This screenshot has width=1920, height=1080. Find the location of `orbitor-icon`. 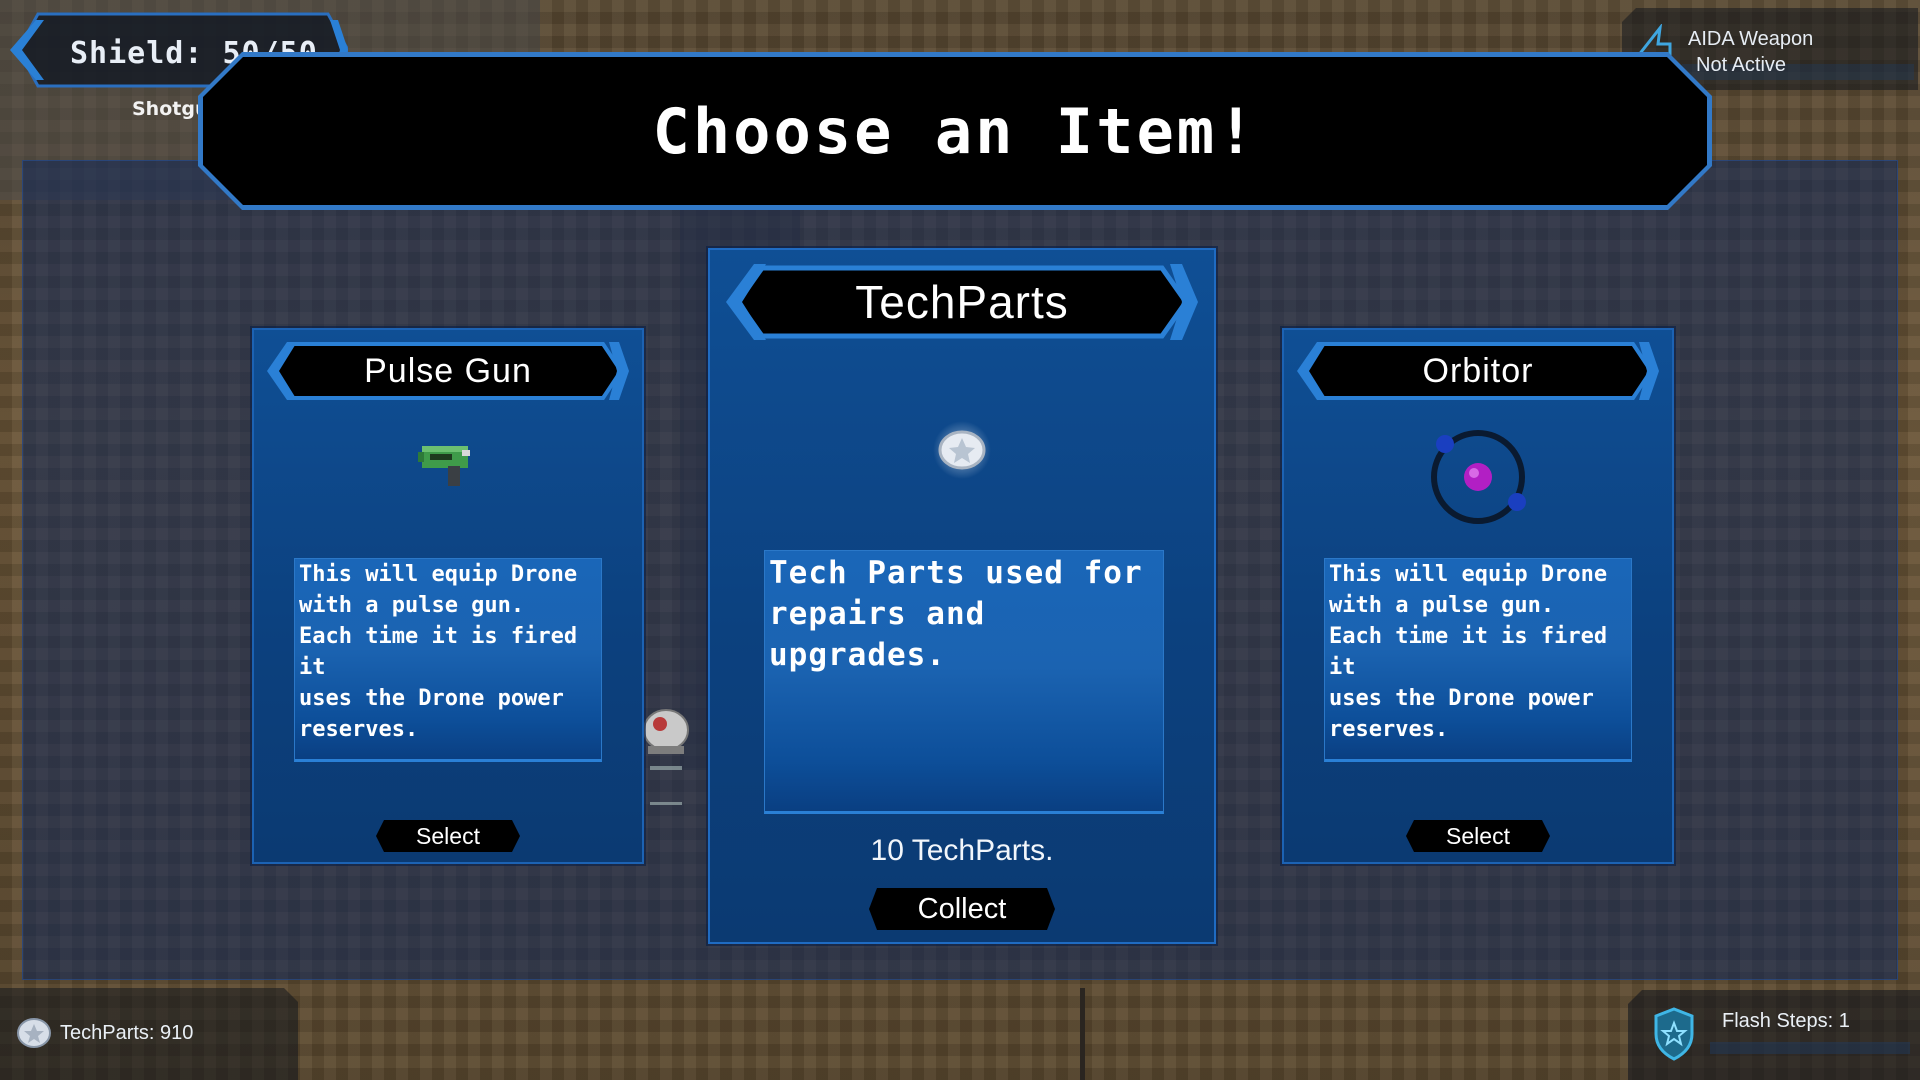

orbitor-icon is located at coordinates (1478, 477).